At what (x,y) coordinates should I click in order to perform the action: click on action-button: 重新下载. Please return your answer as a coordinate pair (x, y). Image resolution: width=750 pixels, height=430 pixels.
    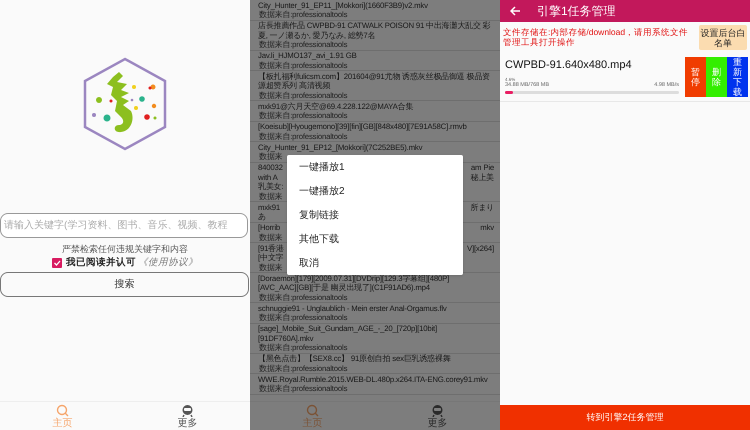
    Looking at the image, I should click on (737, 77).